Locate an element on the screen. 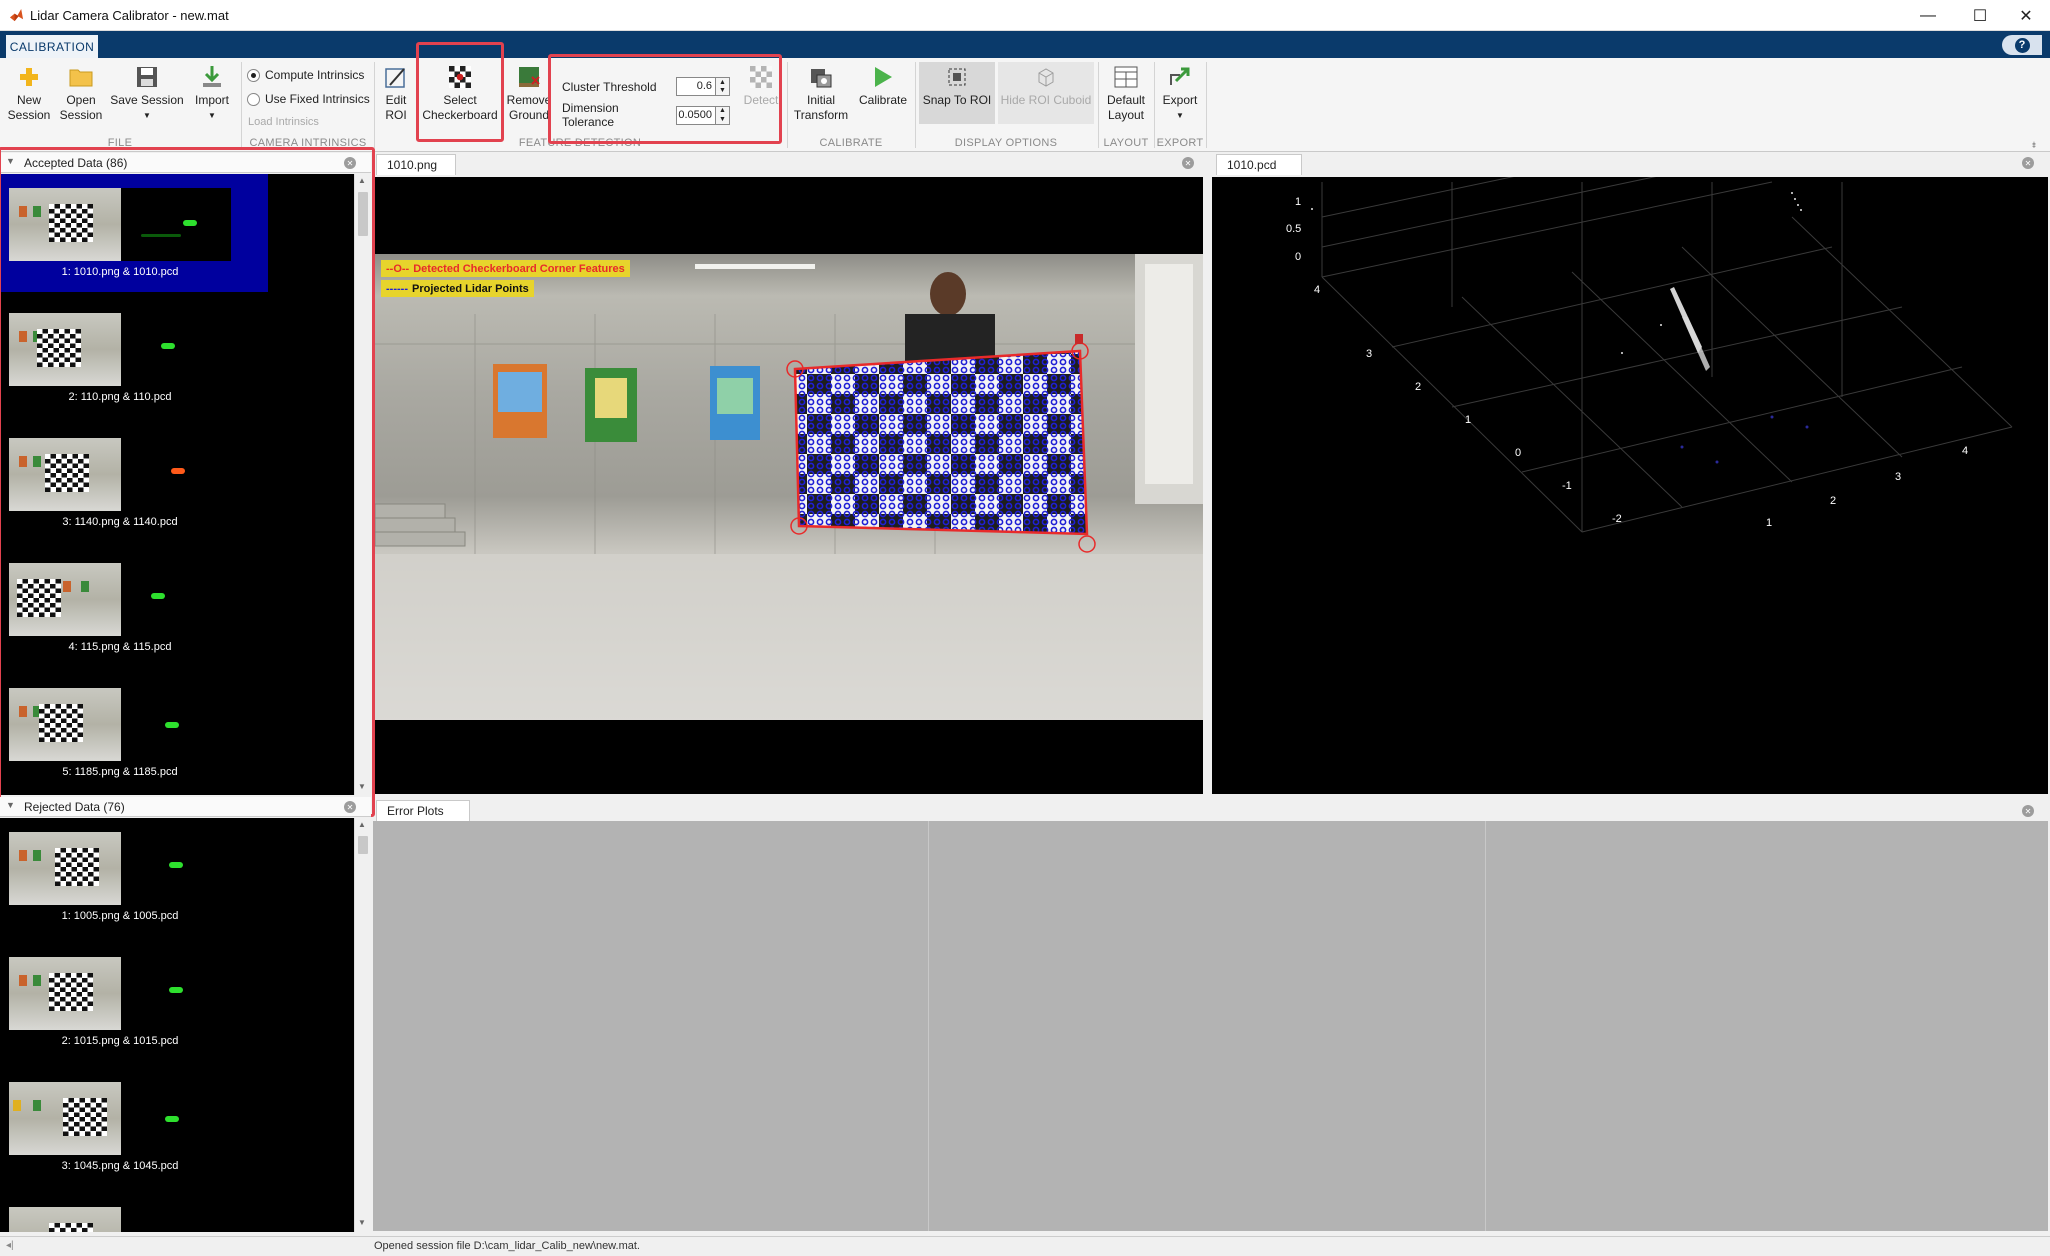 The width and height of the screenshot is (2050, 1256). hide-roi-cuboid-button: Hide ROI Cuboid is located at coordinates (1046, 93).